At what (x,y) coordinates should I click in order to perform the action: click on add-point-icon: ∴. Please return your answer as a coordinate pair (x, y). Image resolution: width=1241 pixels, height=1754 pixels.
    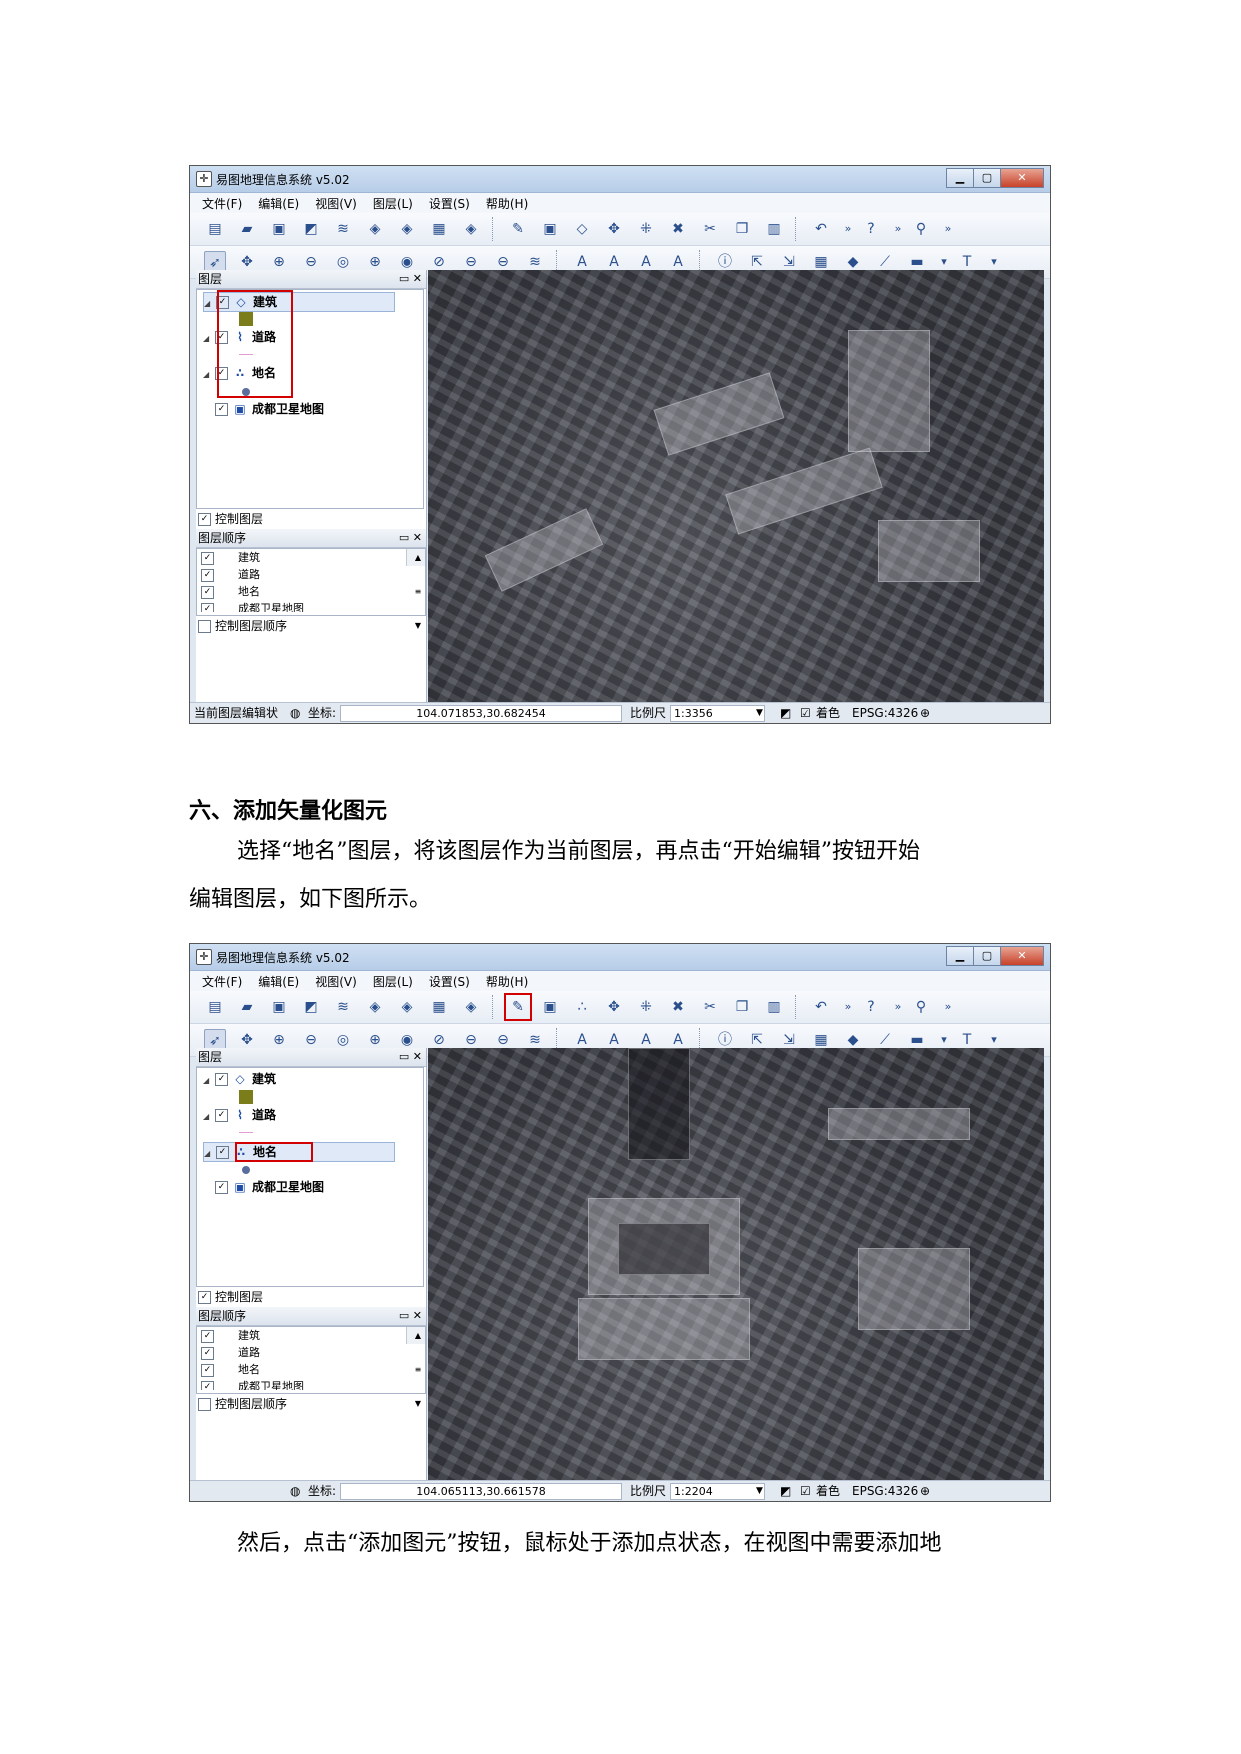
    Looking at the image, I should click on (582, 1007).